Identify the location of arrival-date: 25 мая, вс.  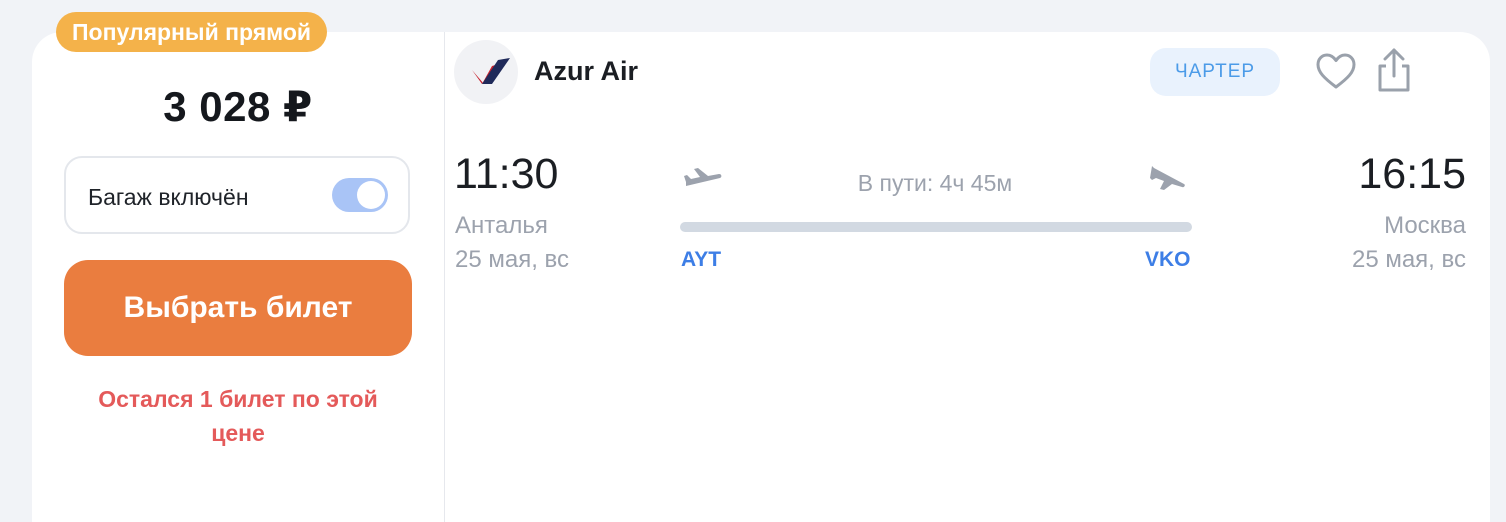
(1408, 259).